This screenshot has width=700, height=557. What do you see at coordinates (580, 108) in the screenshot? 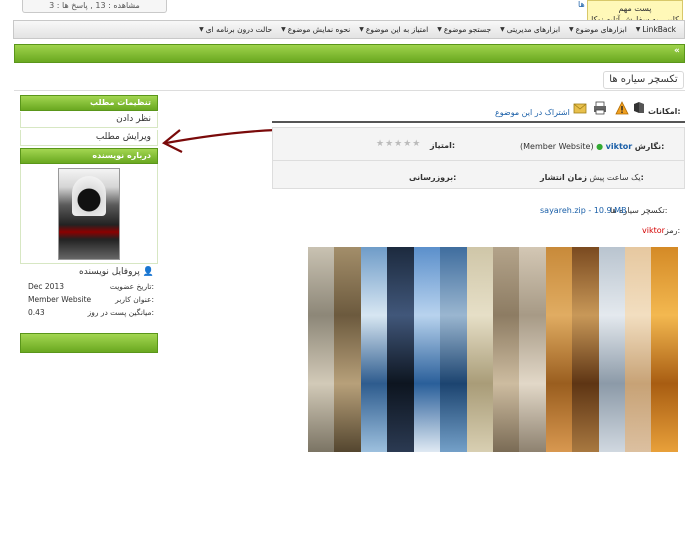
I see `email-icon` at bounding box center [580, 108].